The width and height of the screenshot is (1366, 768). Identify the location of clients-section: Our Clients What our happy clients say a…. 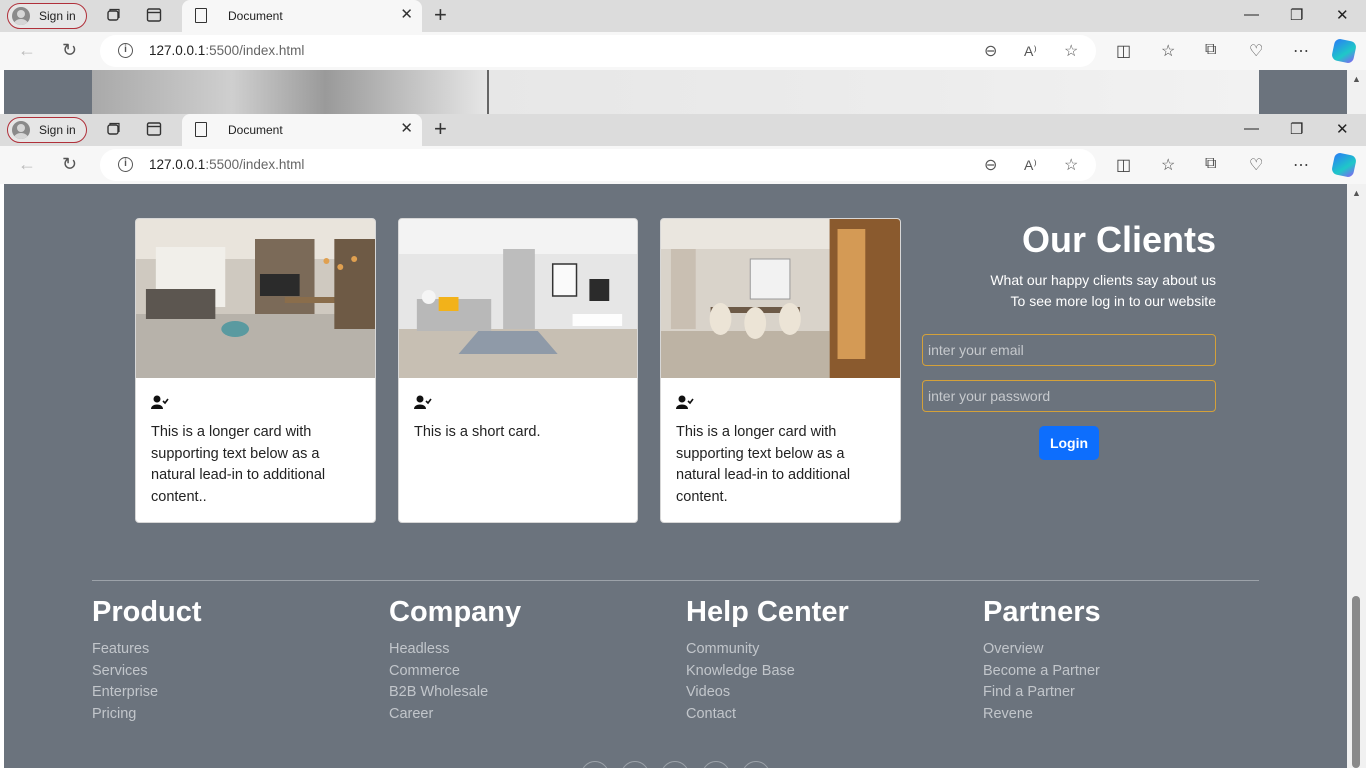
(1069, 265).